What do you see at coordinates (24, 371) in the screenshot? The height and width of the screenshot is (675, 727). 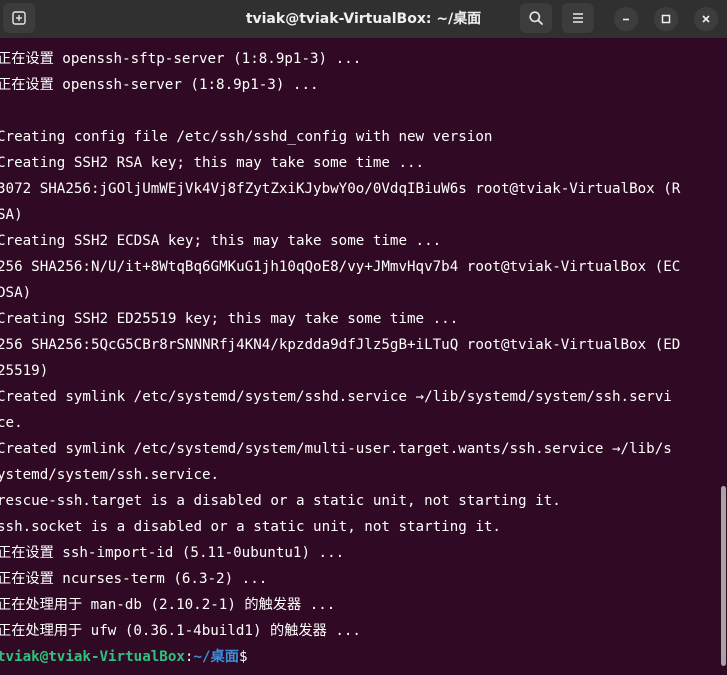 I see `terminal-line: 25519)` at bounding box center [24, 371].